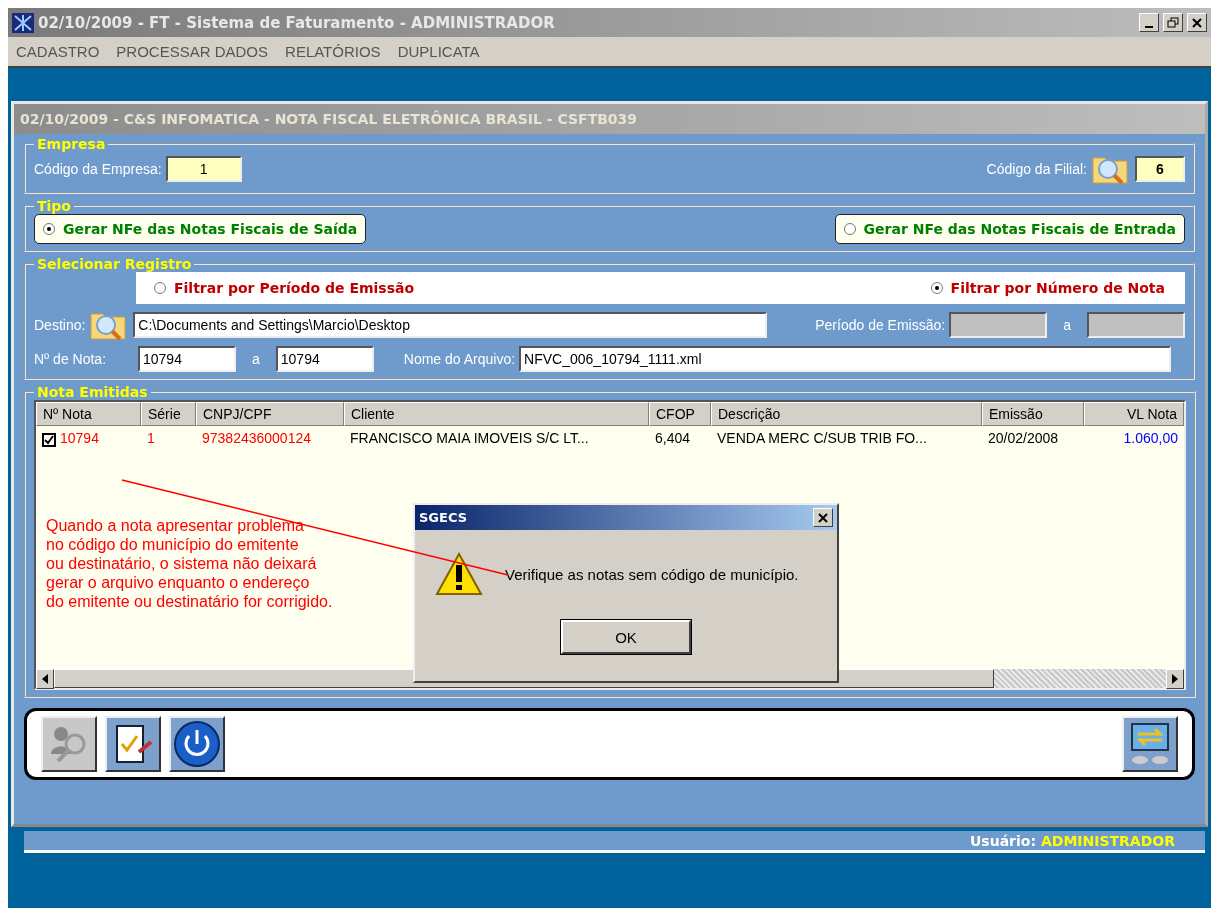 Image resolution: width=1211 pixels, height=908 pixels. What do you see at coordinates (496, 414) in the screenshot?
I see `column-header: Cliente` at bounding box center [496, 414].